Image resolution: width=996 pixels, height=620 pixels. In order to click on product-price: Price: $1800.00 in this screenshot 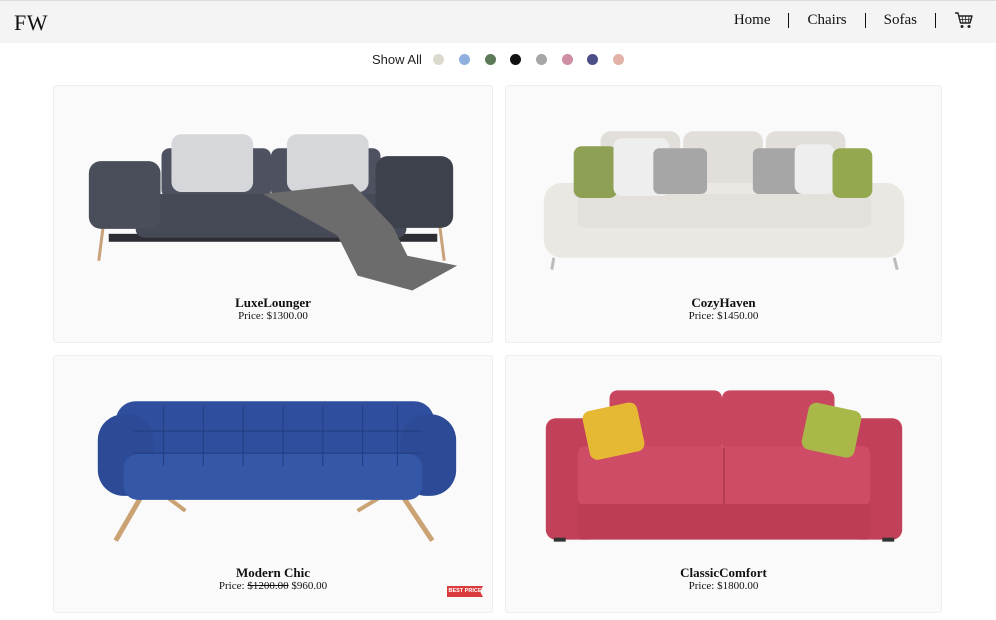, I will do `click(723, 586)`.